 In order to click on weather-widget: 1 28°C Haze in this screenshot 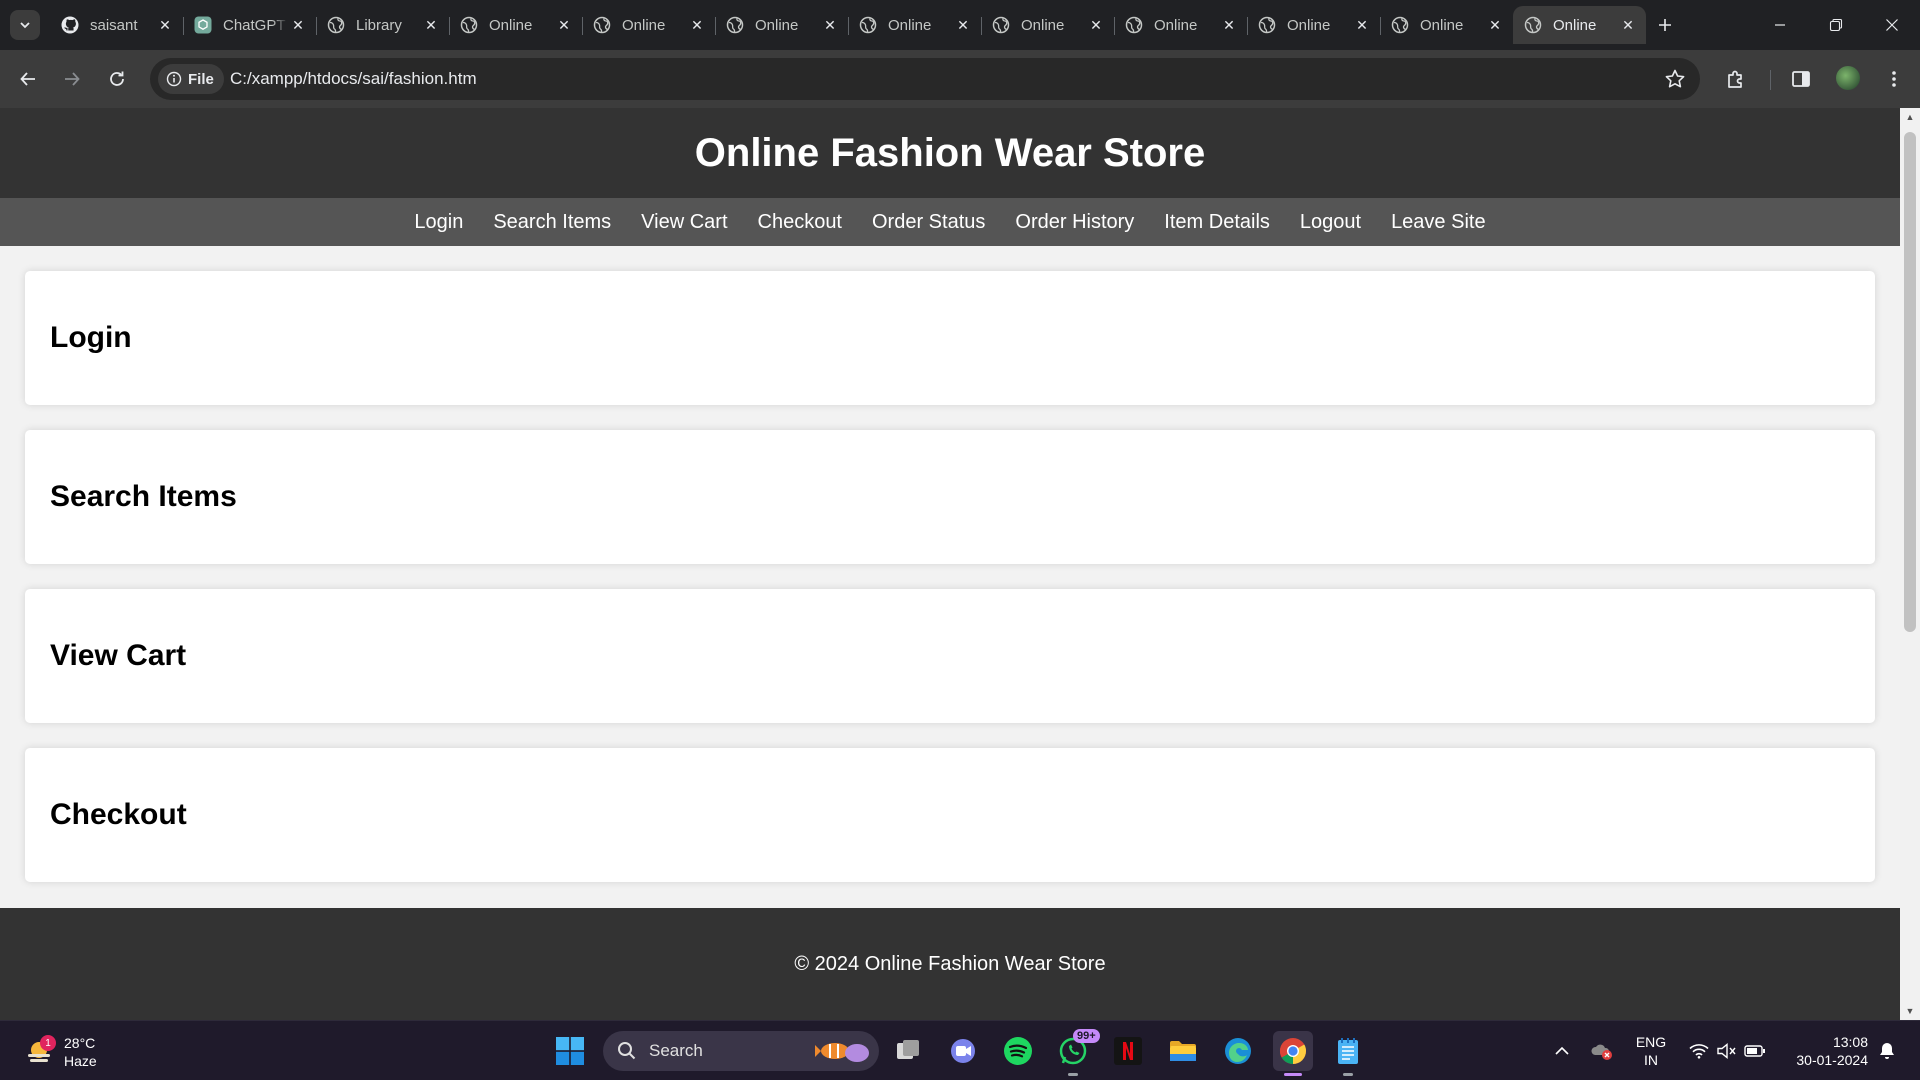, I will do `click(82, 1051)`.